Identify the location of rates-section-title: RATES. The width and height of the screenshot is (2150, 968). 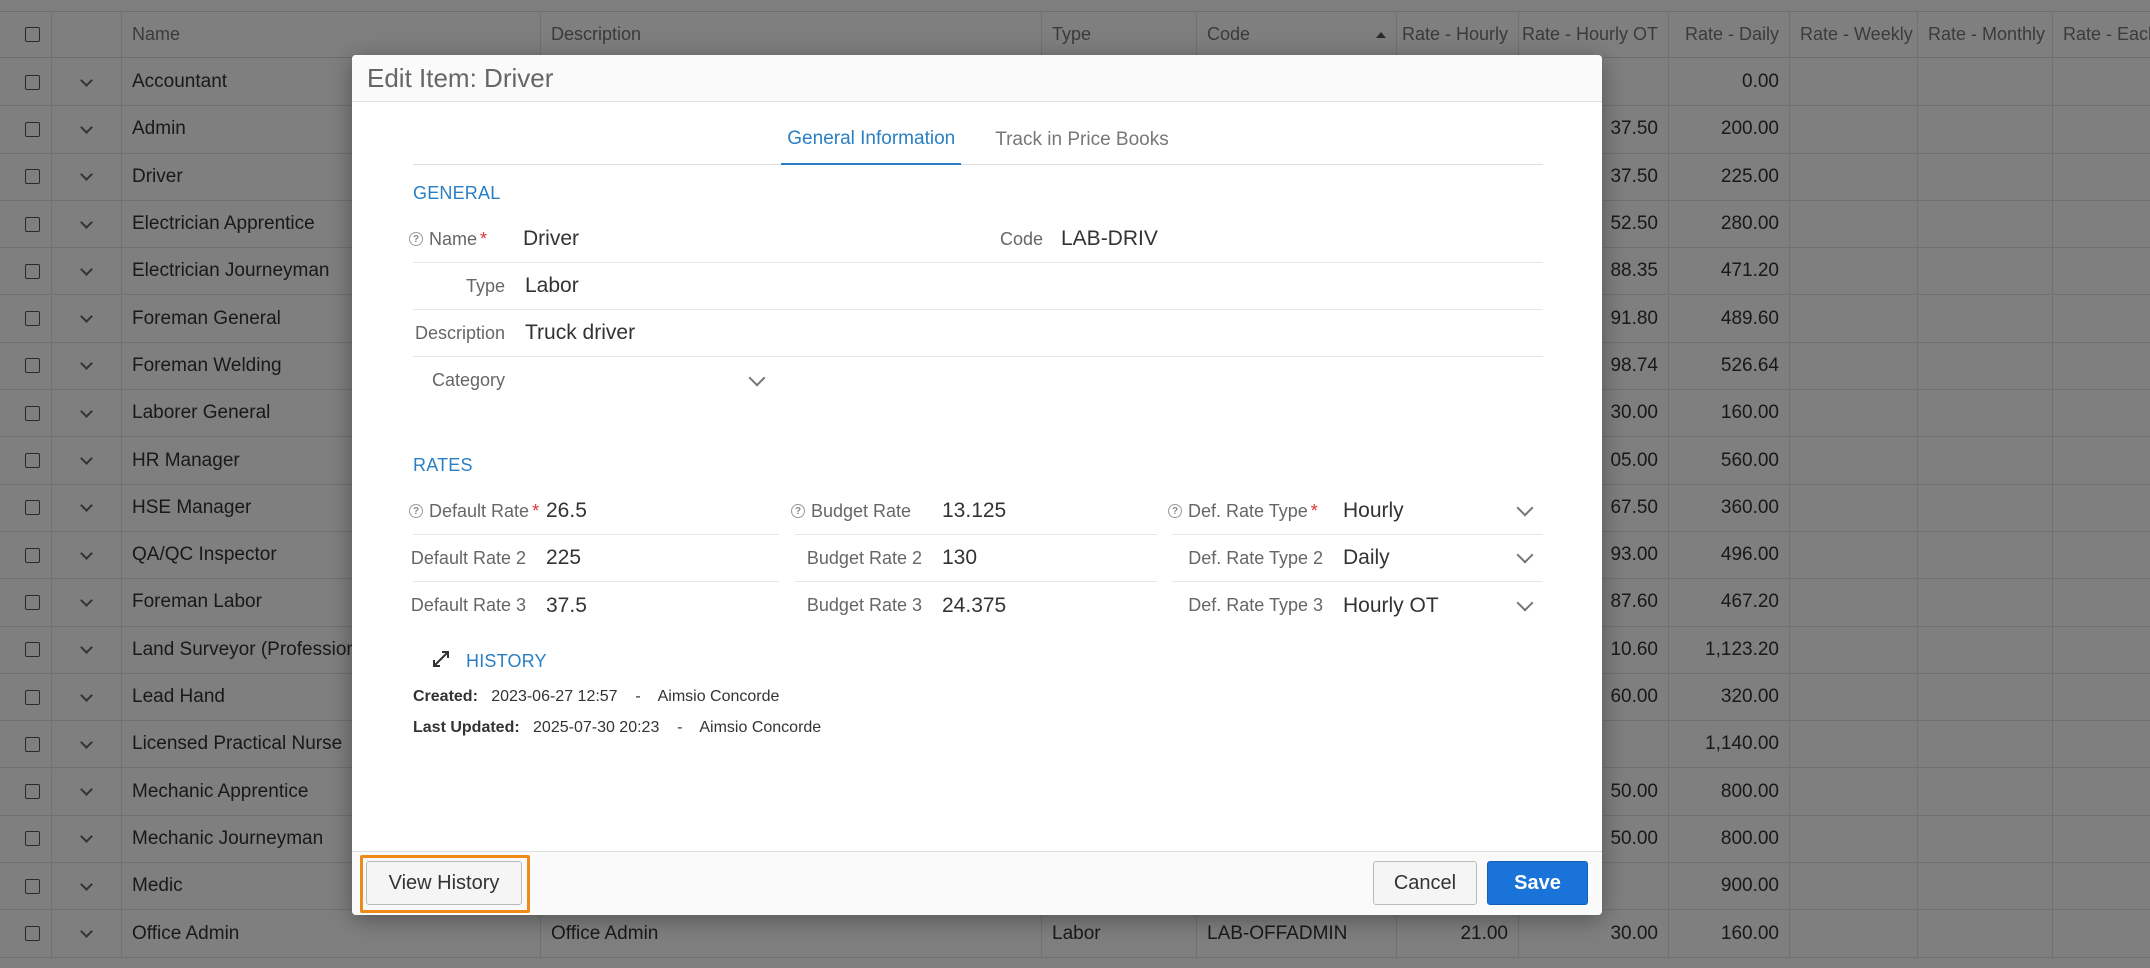
(443, 465).